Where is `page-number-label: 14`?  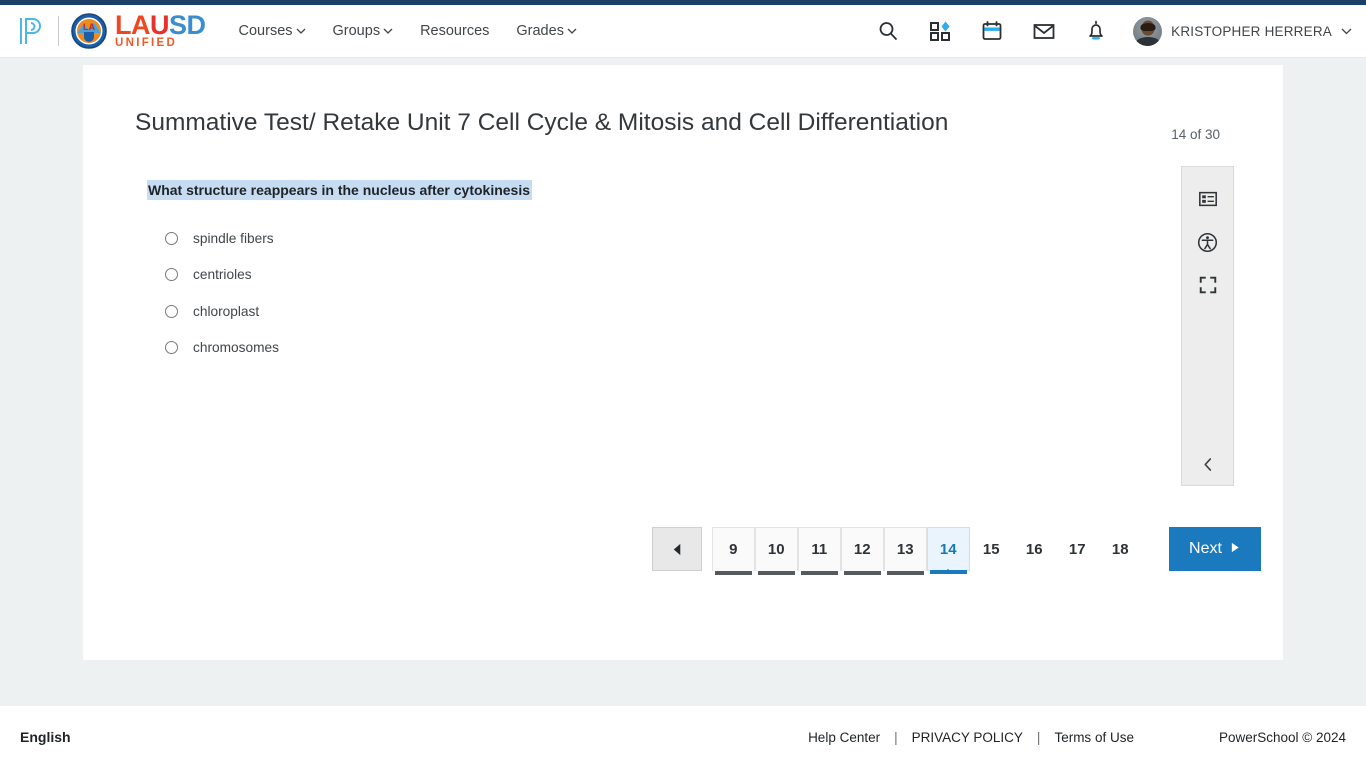
page-number-label: 14 is located at coordinates (948, 549).